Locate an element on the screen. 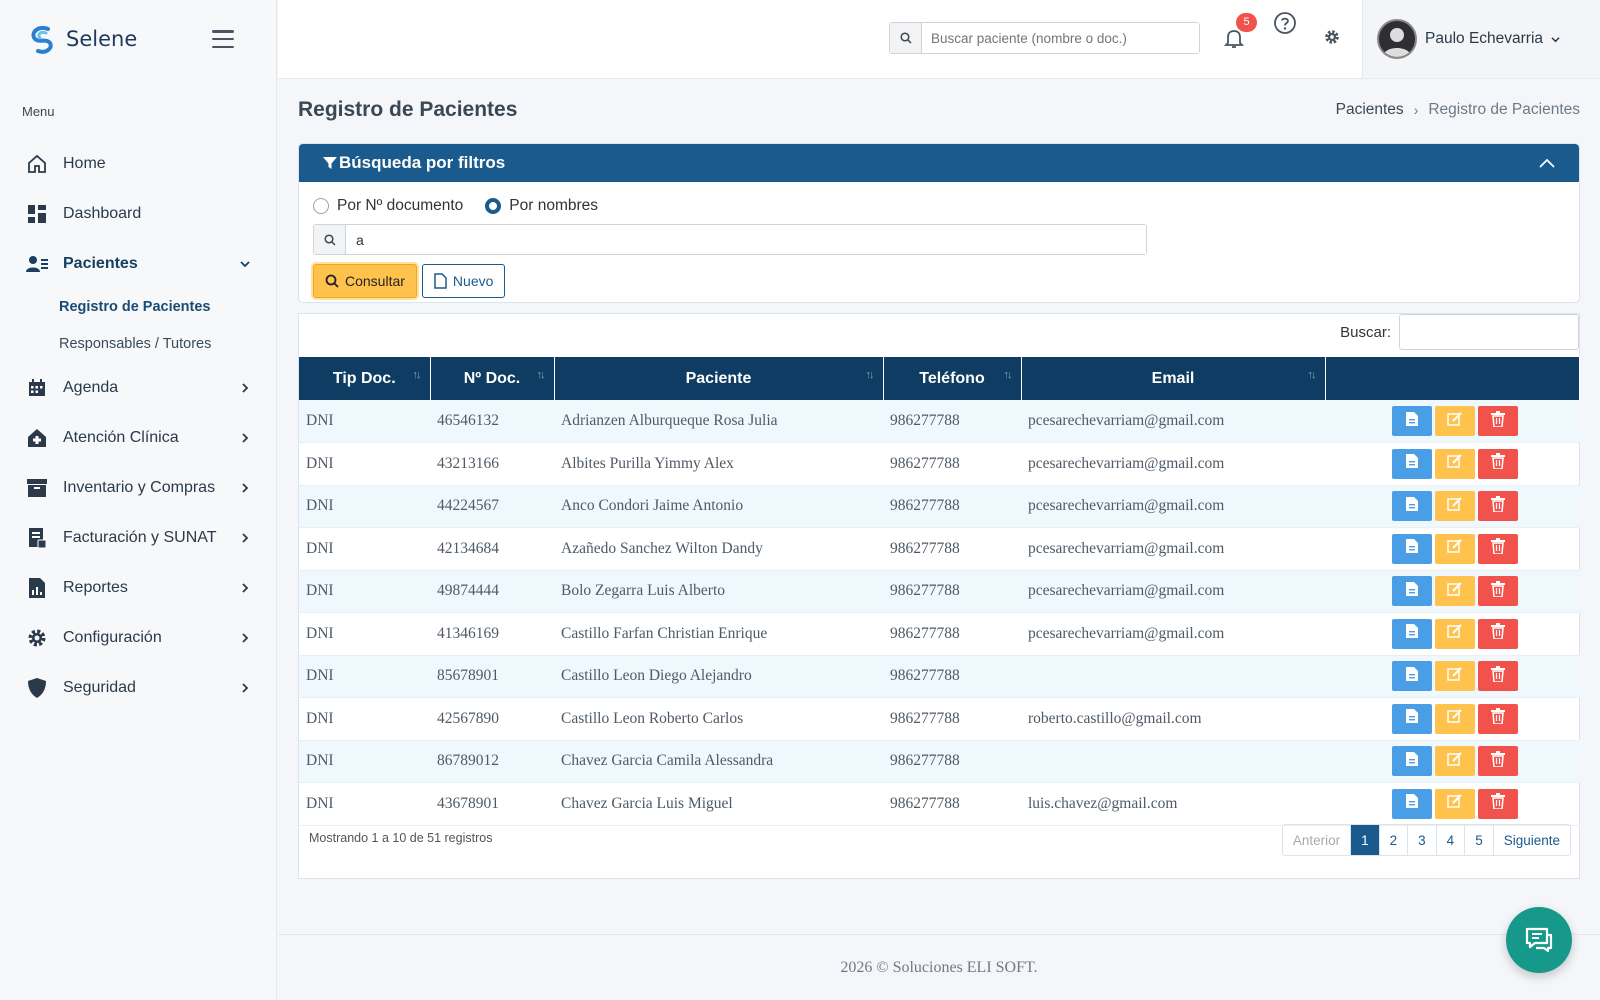 This screenshot has width=1600, height=1000. settings-gear-icon is located at coordinates (1332, 37).